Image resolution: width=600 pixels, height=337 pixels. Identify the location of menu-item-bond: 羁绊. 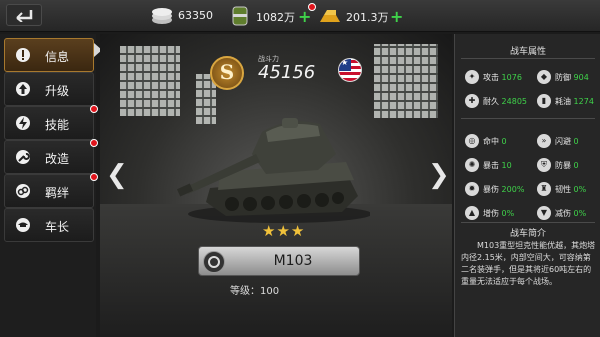
(51, 190).